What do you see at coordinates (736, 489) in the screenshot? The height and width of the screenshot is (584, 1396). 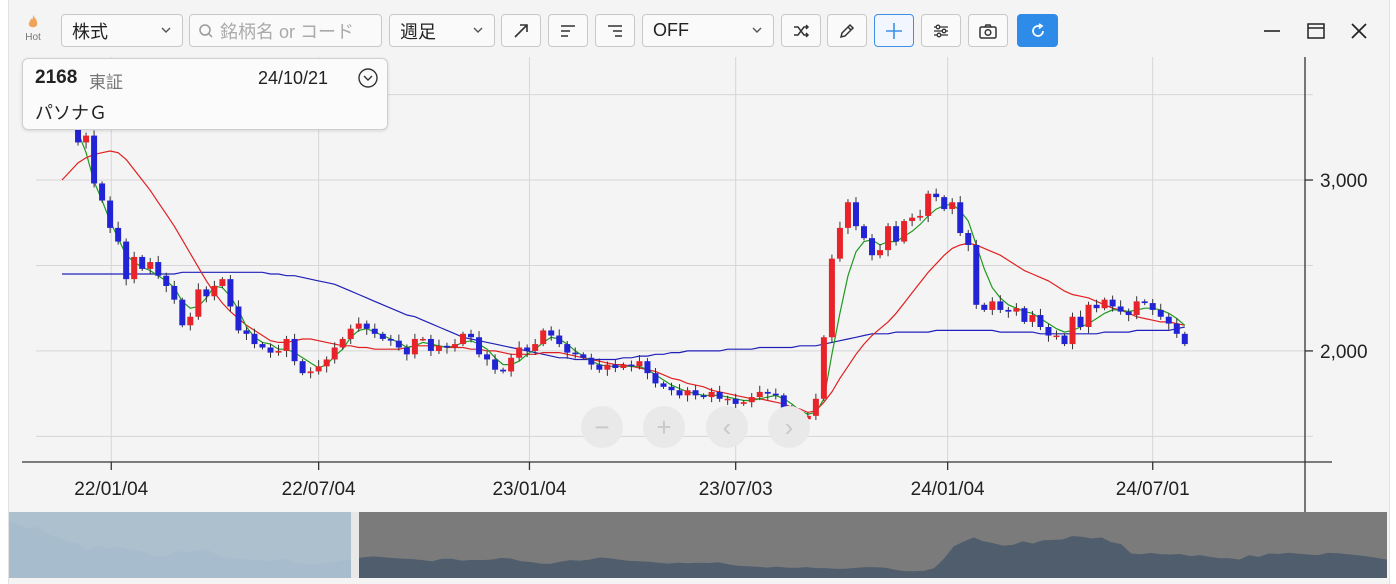 I see `x-tick-label: 23/07/03` at bounding box center [736, 489].